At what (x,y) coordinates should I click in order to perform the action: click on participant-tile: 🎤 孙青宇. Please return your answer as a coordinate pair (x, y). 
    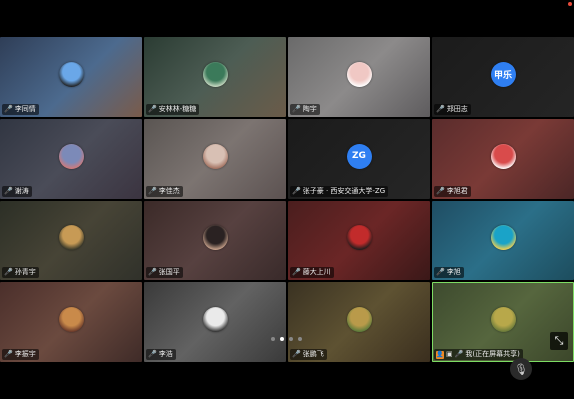
    Looking at the image, I should click on (71, 240).